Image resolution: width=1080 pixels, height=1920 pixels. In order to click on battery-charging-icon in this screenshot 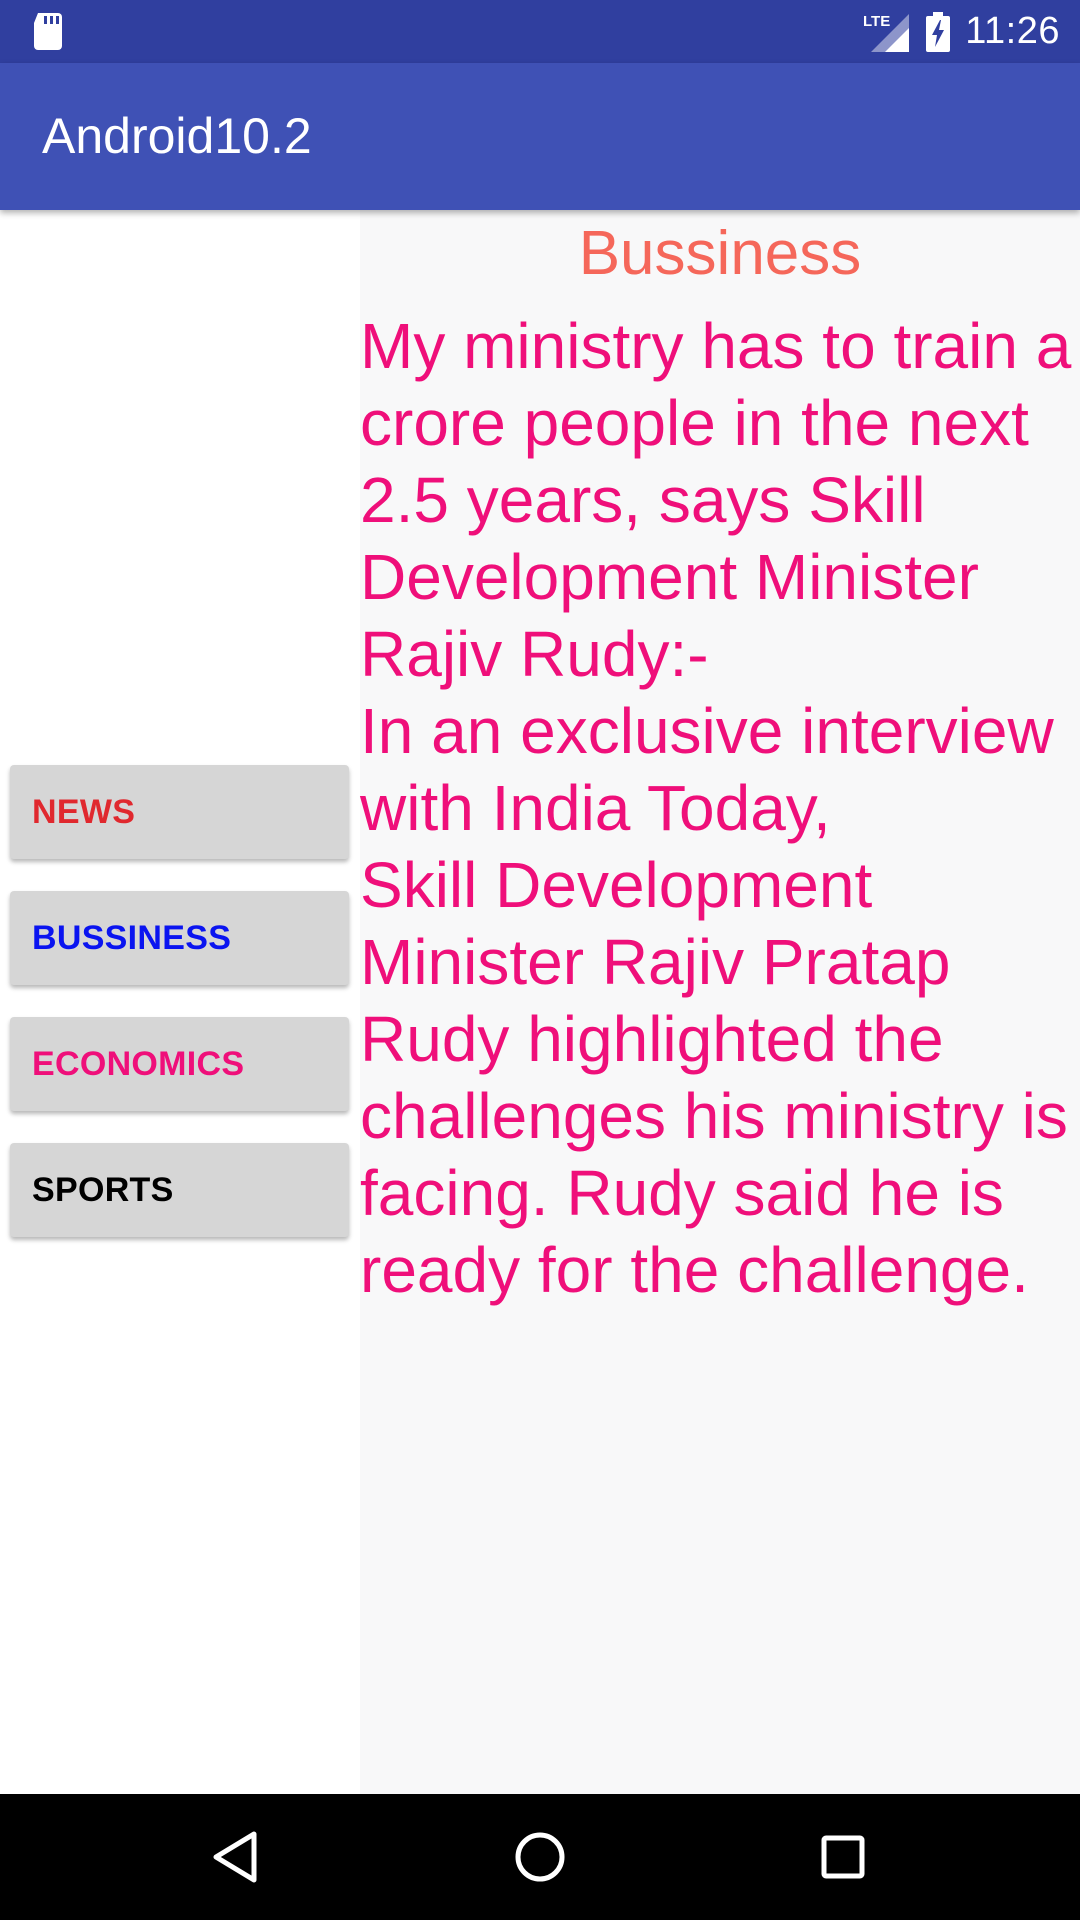, I will do `click(938, 31)`.